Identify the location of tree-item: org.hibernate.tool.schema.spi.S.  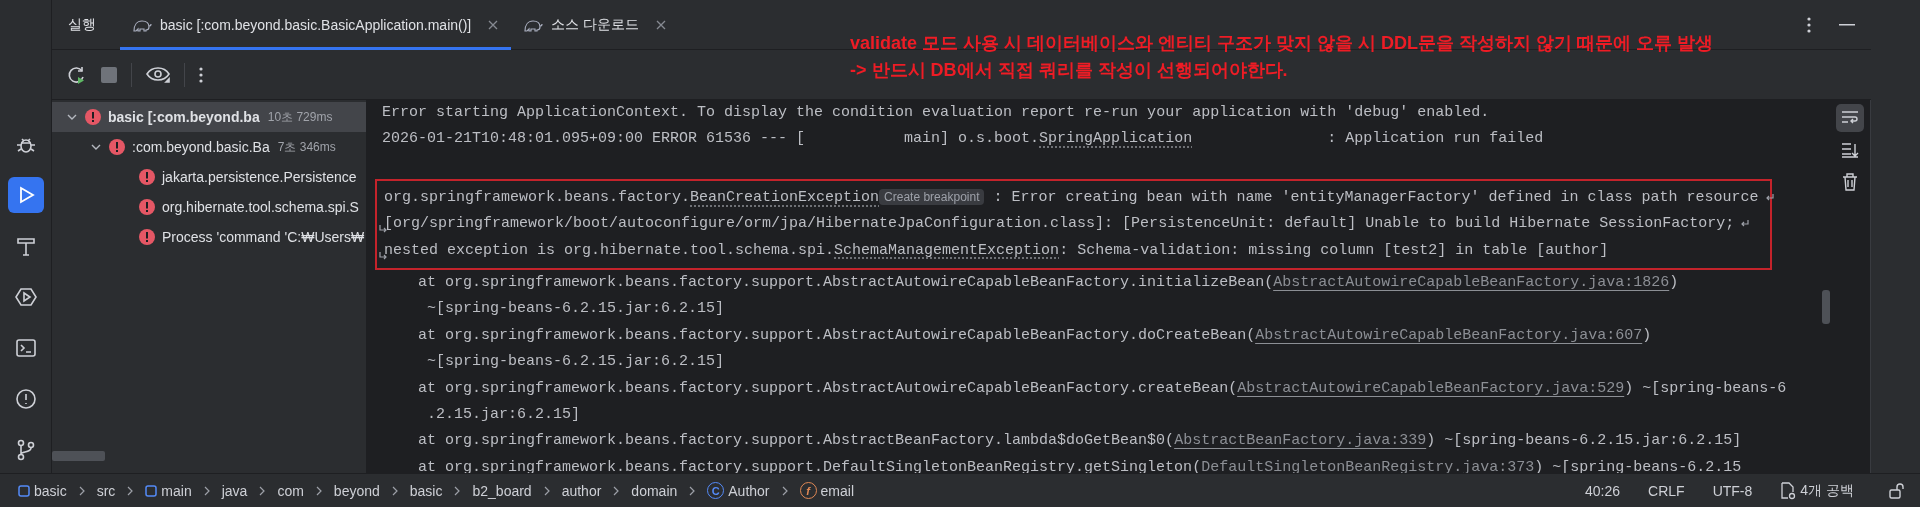
(209, 207).